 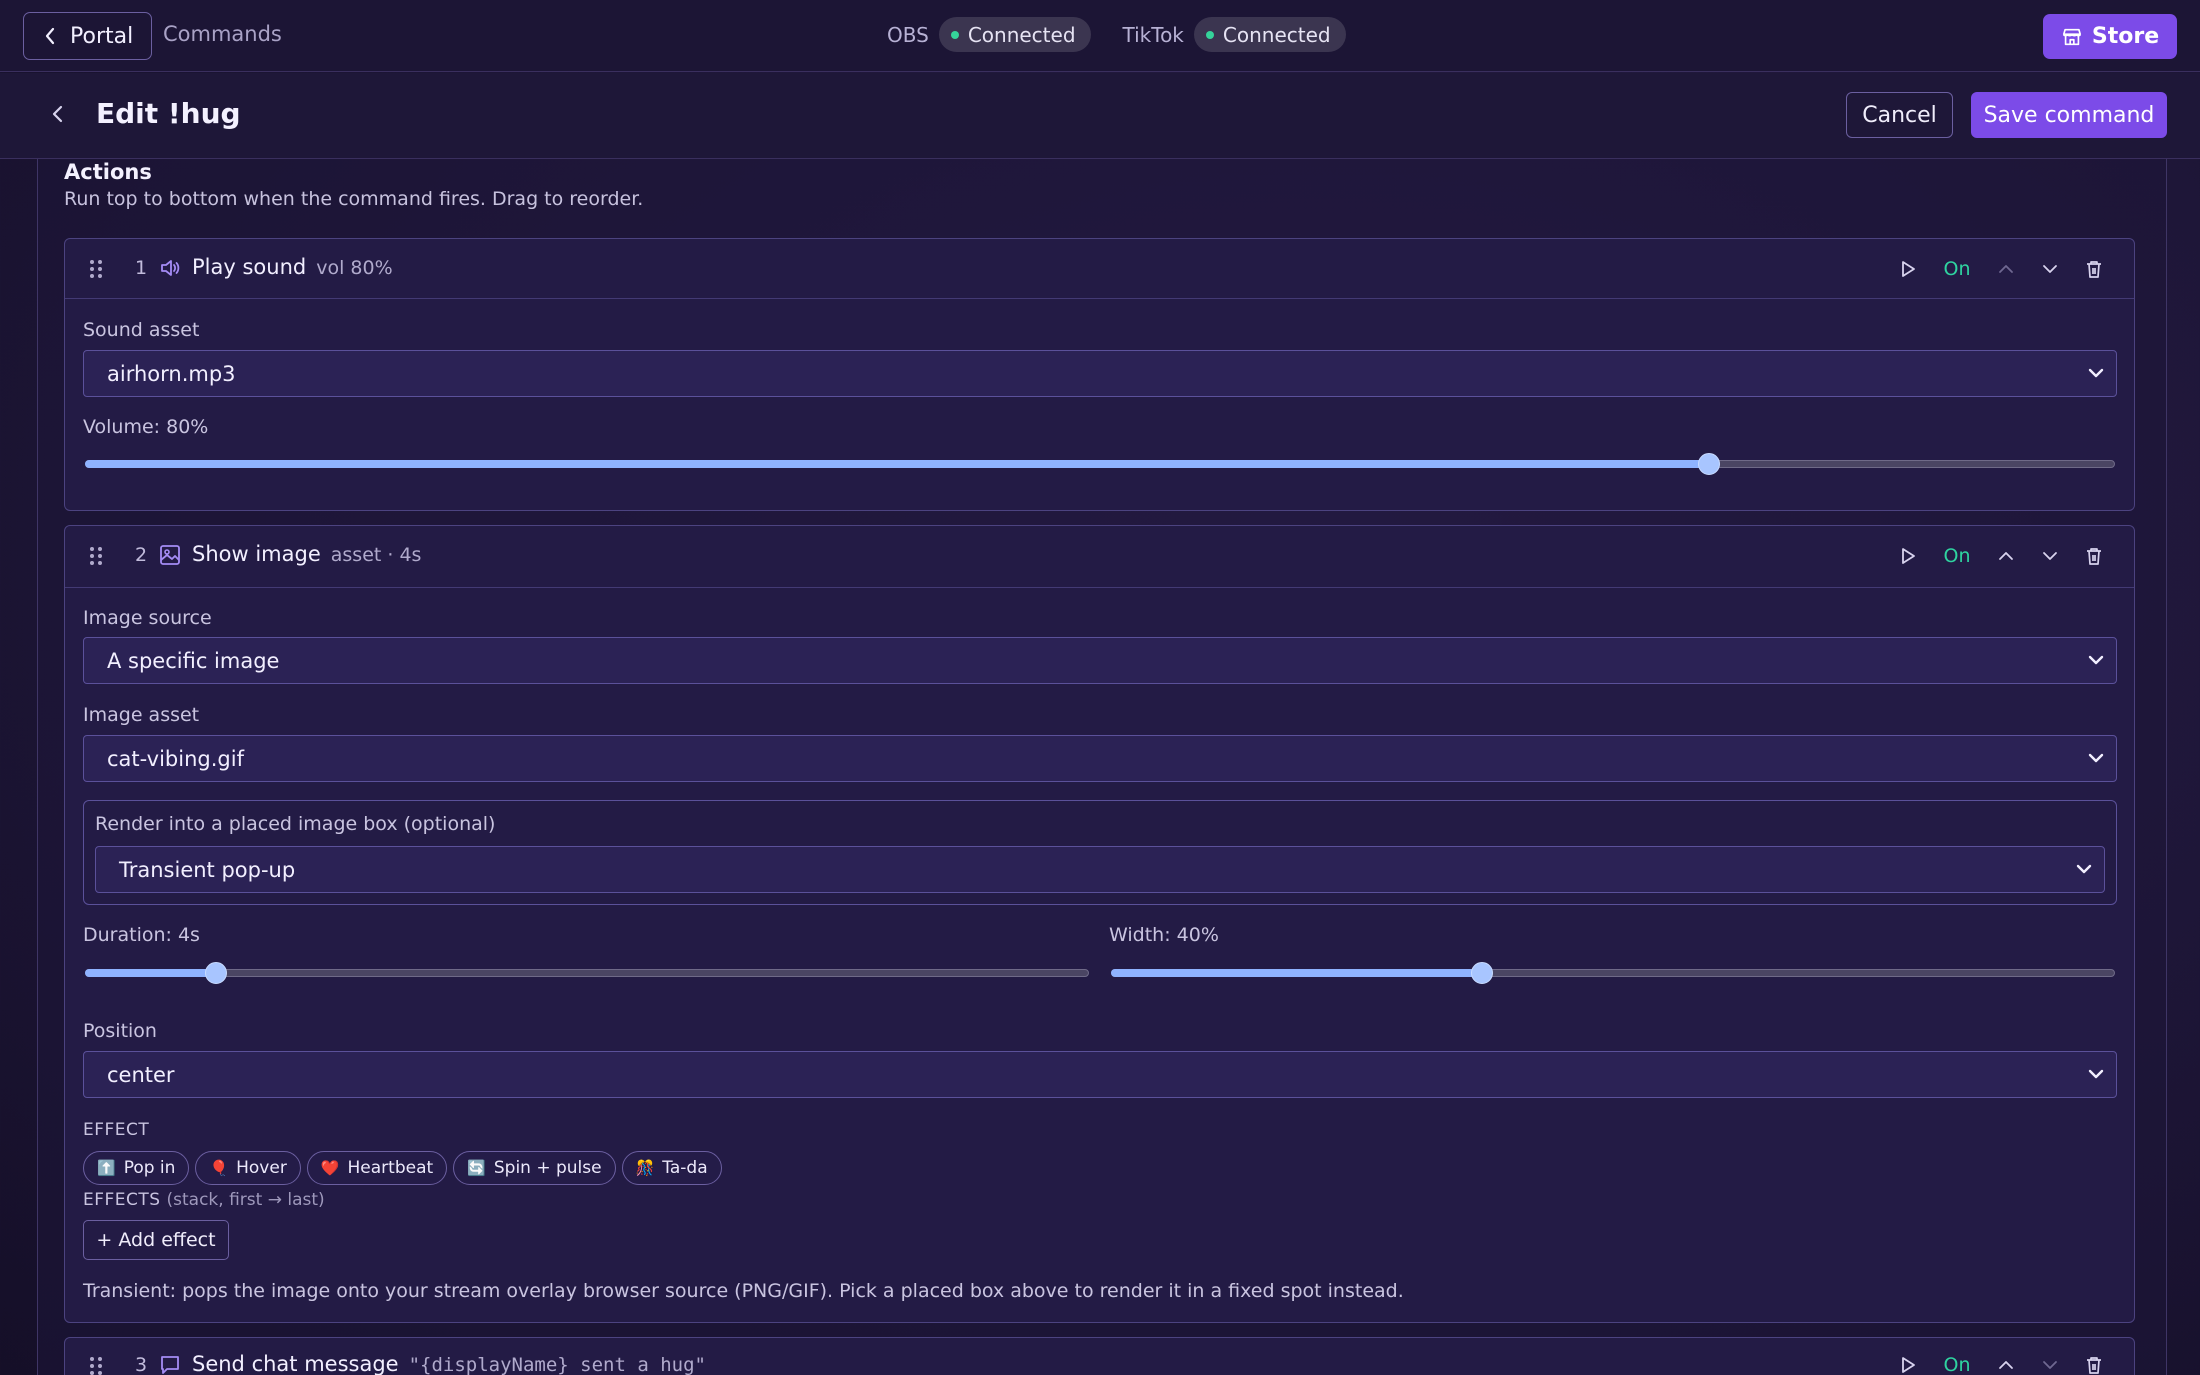 I want to click on sound-asset-select: airhorn.mp3, so click(x=1100, y=373).